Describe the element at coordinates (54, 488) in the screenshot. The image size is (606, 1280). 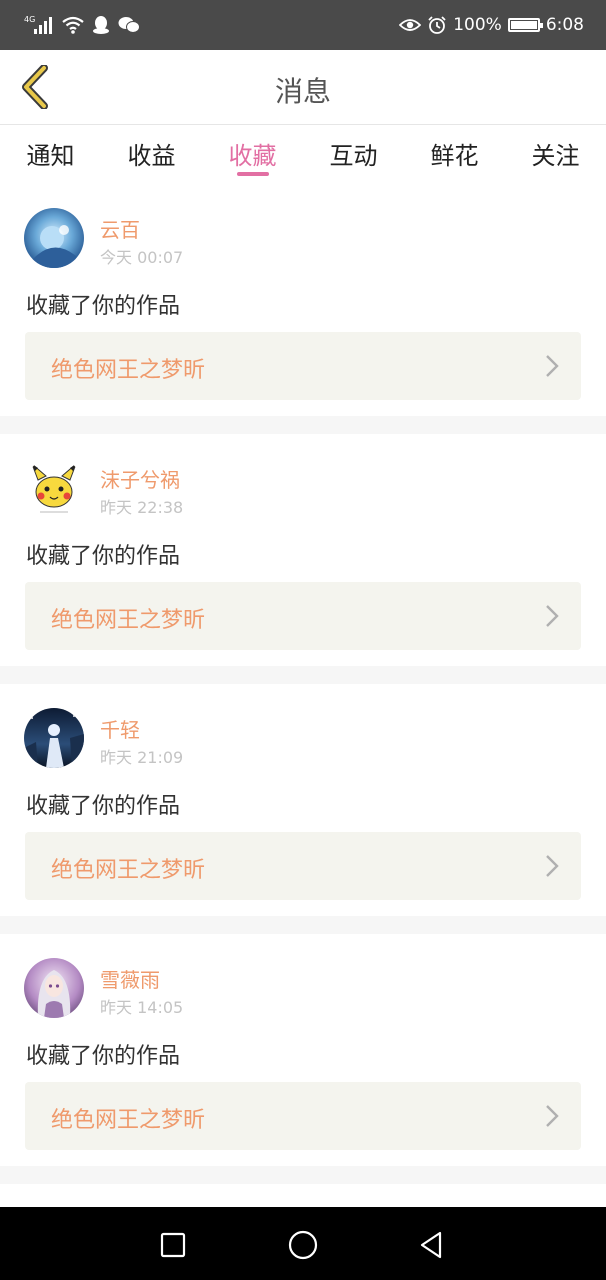
I see `pikachu-avatar-icon` at that location.